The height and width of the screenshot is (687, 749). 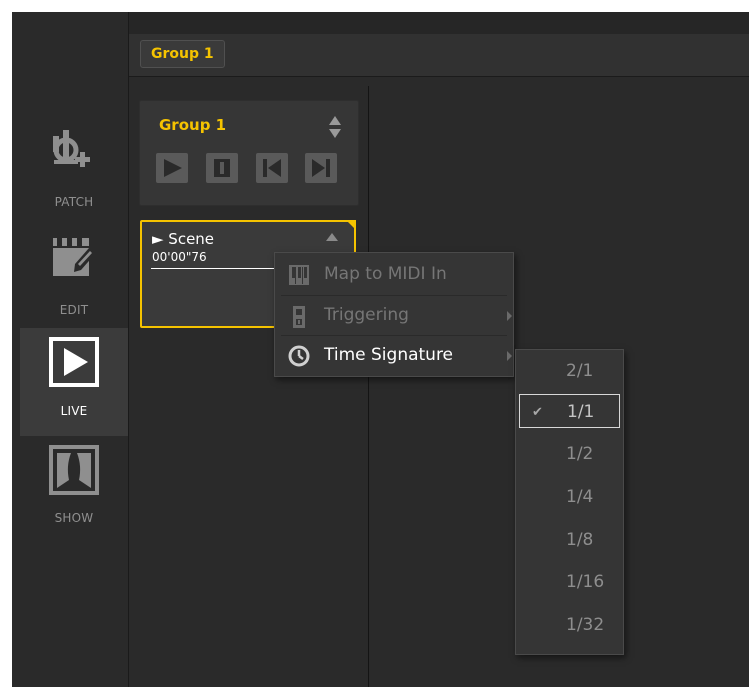 I want to click on column-divider, so click(x=368, y=386).